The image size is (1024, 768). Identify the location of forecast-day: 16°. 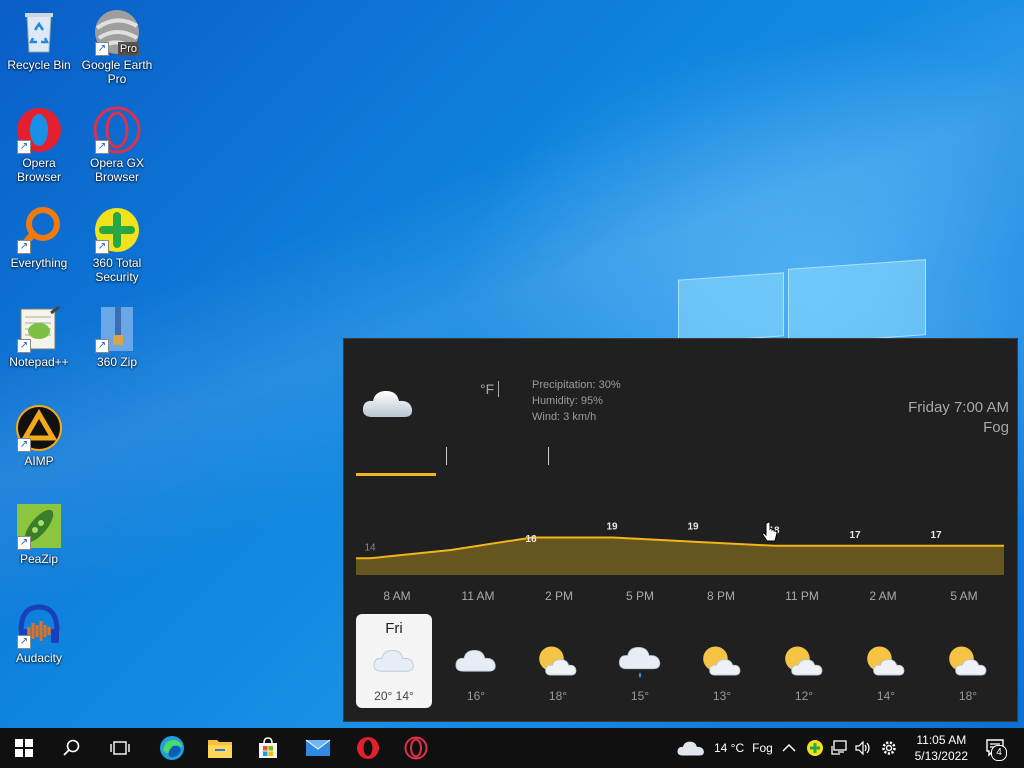
(476, 661).